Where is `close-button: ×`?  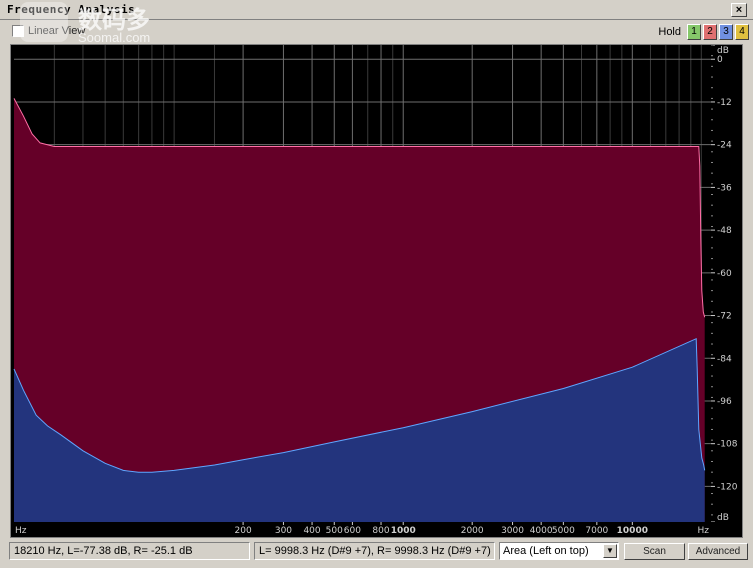
close-button: × is located at coordinates (739, 10).